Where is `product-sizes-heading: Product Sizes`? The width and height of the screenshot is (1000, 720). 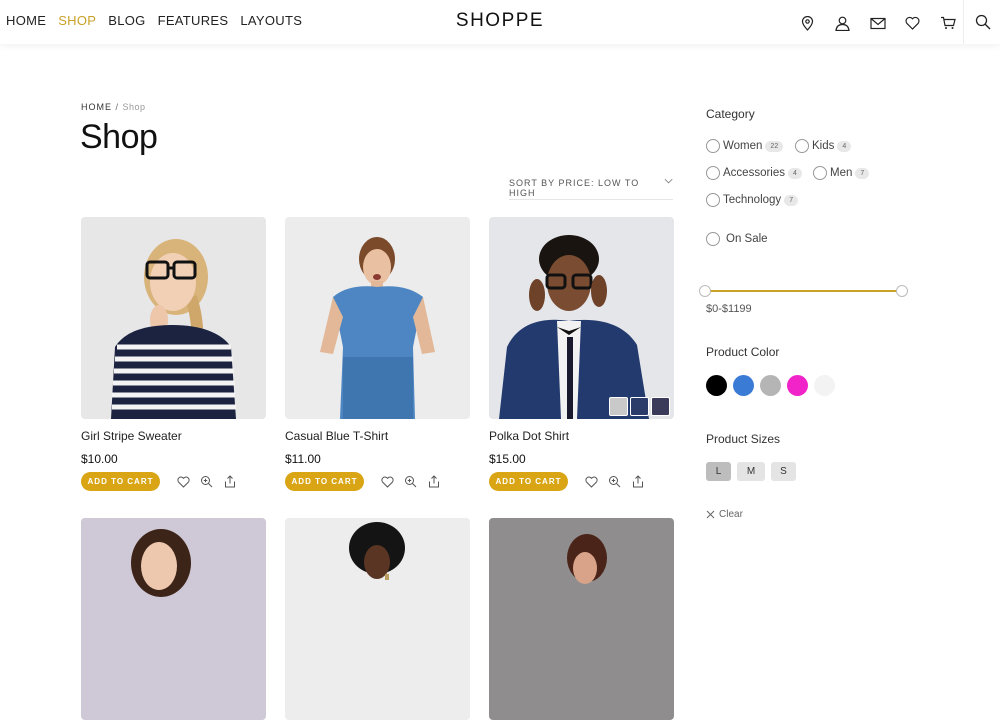 product-sizes-heading: Product Sizes is located at coordinates (743, 439).